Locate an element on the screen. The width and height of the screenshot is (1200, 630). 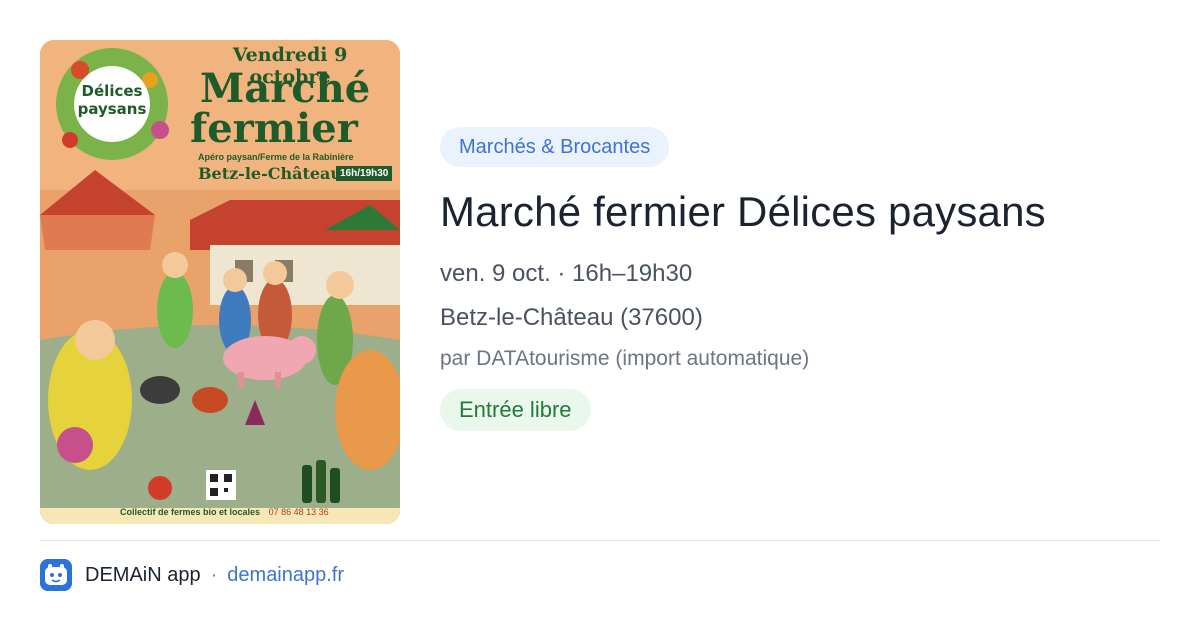
poster-town: Betz-le-Château is located at coordinates (270, 173).